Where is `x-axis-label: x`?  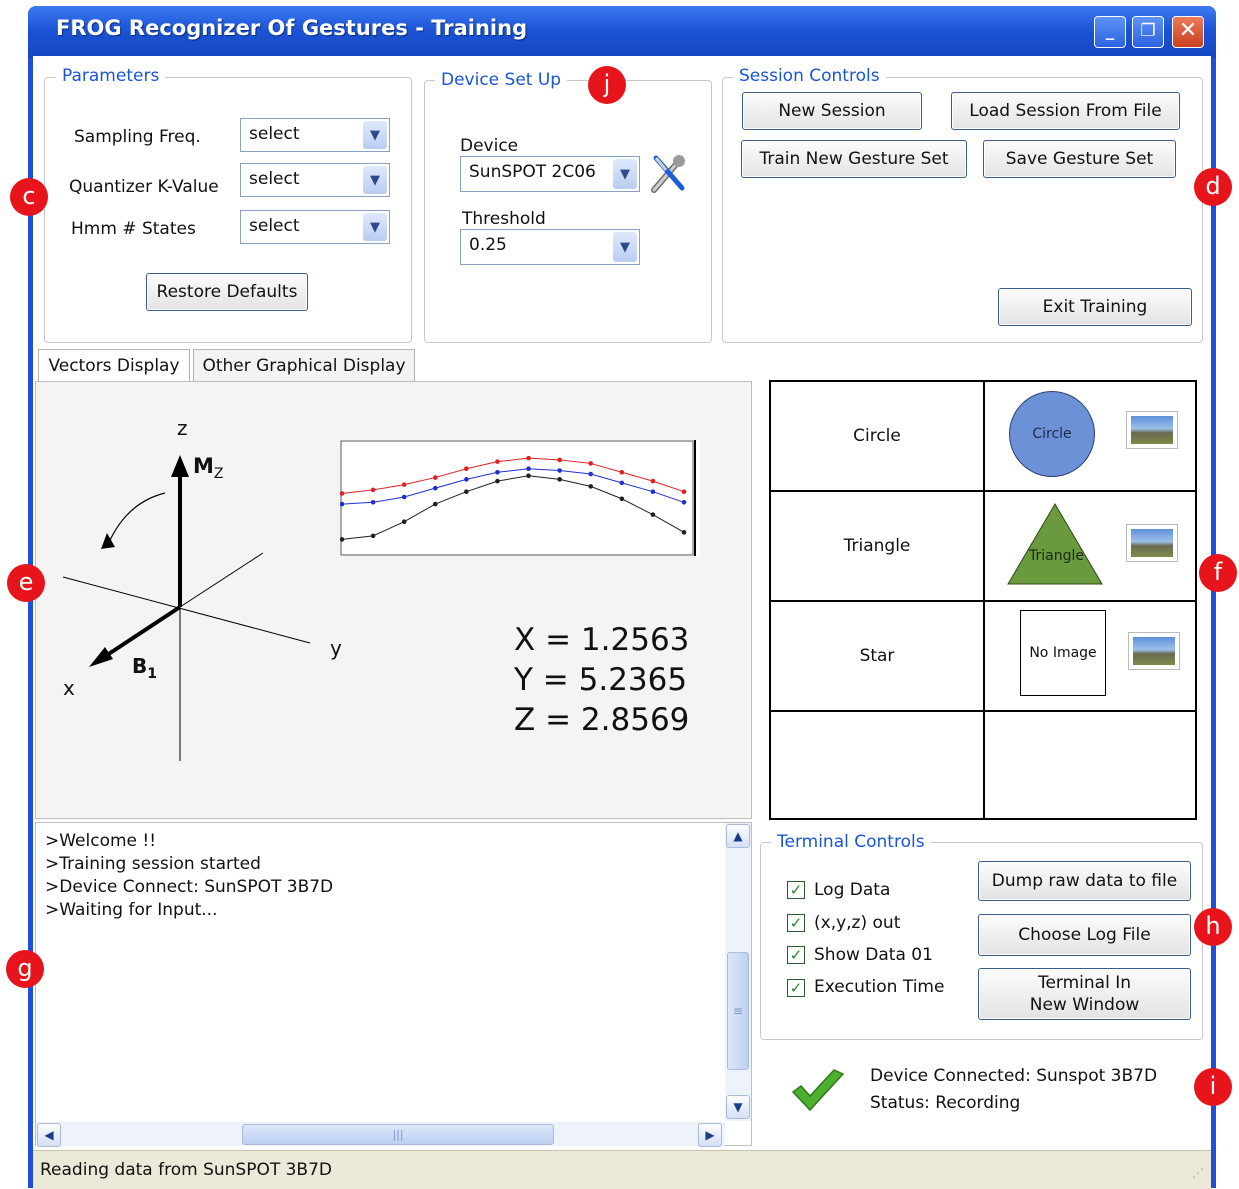
x-axis-label: x is located at coordinates (69, 688).